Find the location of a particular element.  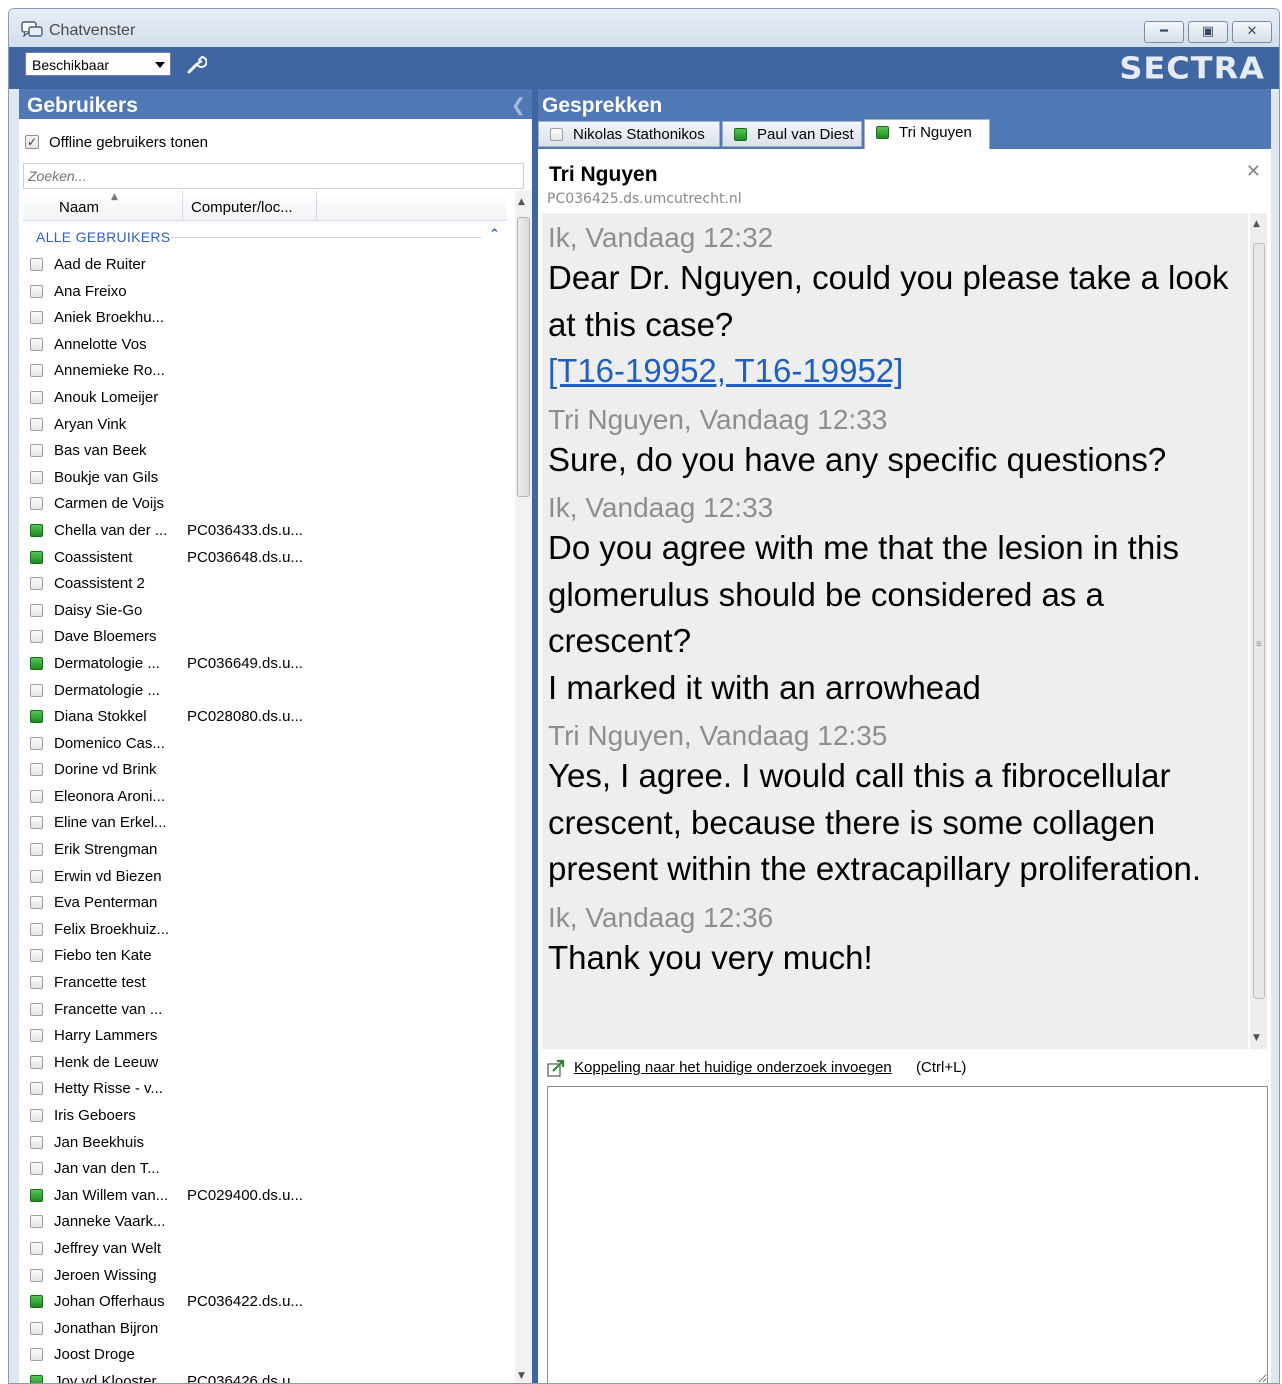

message-header: Ik, Vandaag 12:32 is located at coordinates (661, 237).